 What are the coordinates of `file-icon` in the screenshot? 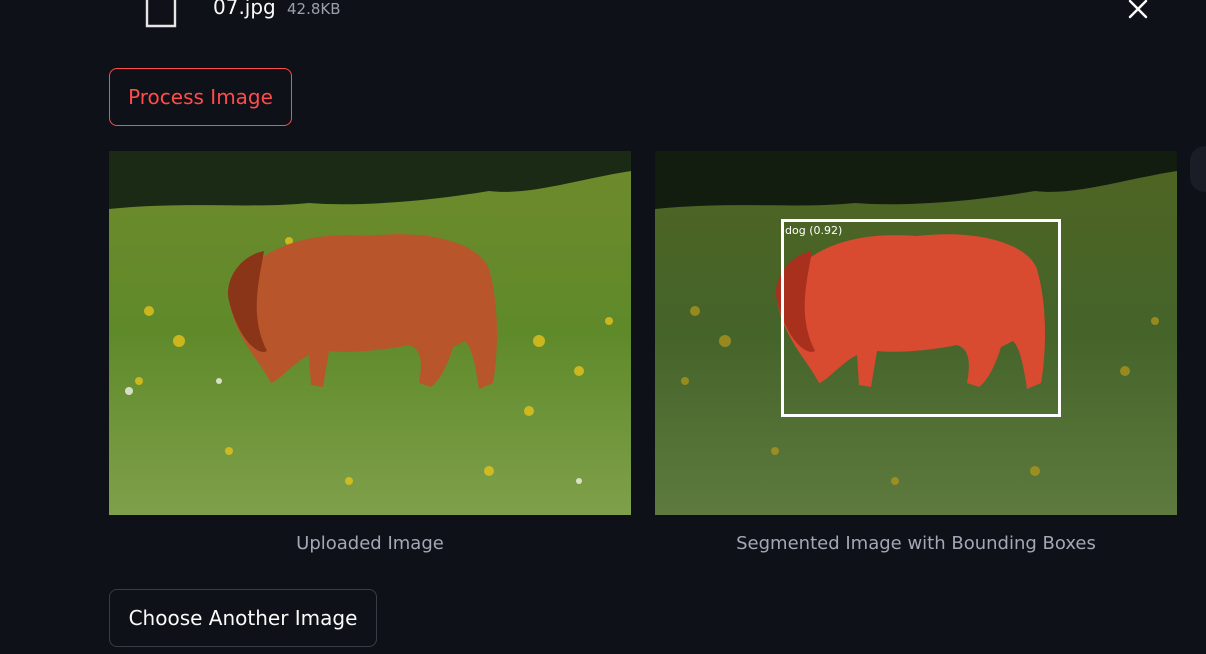 It's located at (161, 14).